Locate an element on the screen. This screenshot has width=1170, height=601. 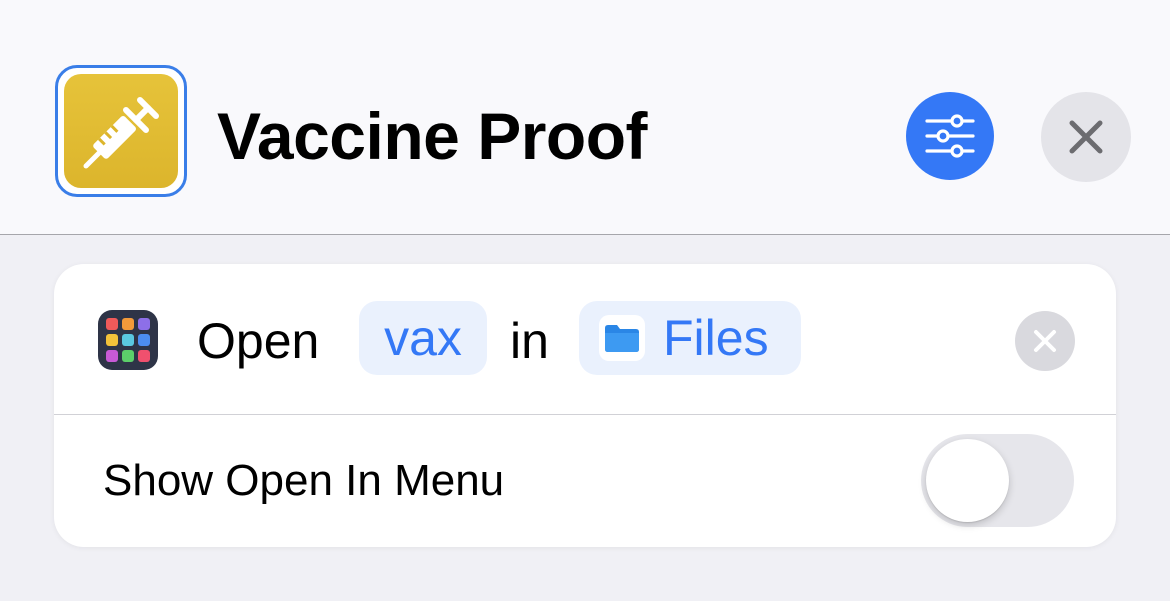
remove-action-button is located at coordinates (1045, 341).